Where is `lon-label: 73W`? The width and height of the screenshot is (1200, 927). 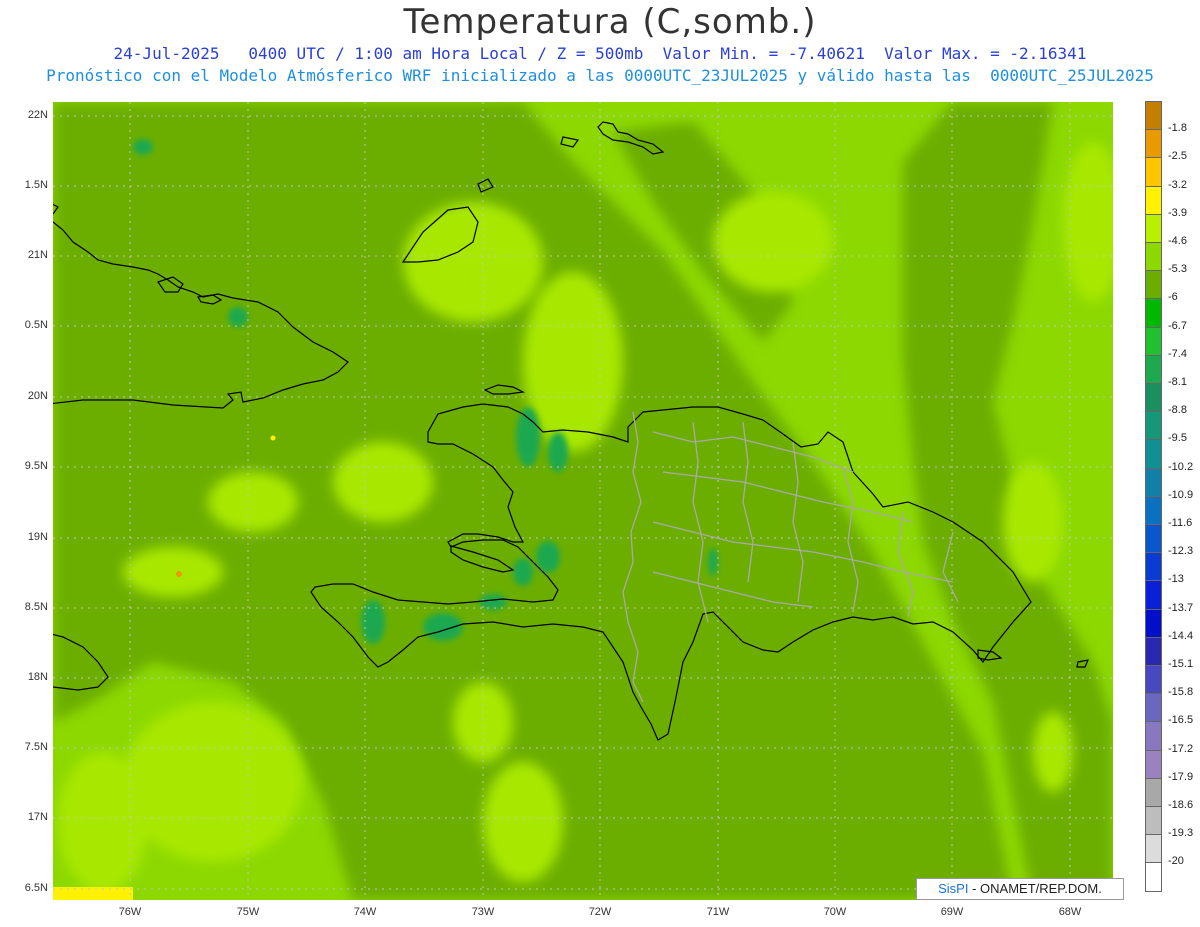
lon-label: 73W is located at coordinates (483, 912).